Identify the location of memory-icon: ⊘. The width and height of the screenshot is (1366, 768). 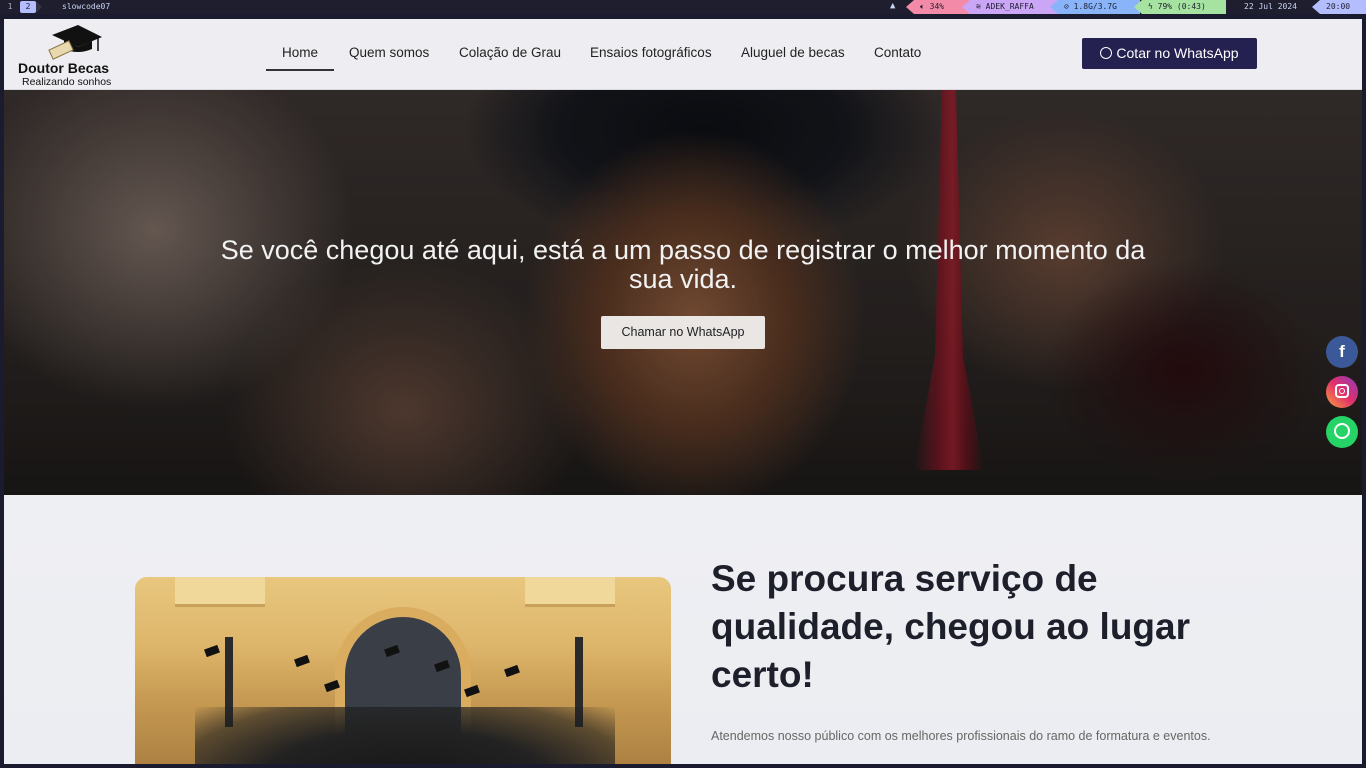
(1069, 6).